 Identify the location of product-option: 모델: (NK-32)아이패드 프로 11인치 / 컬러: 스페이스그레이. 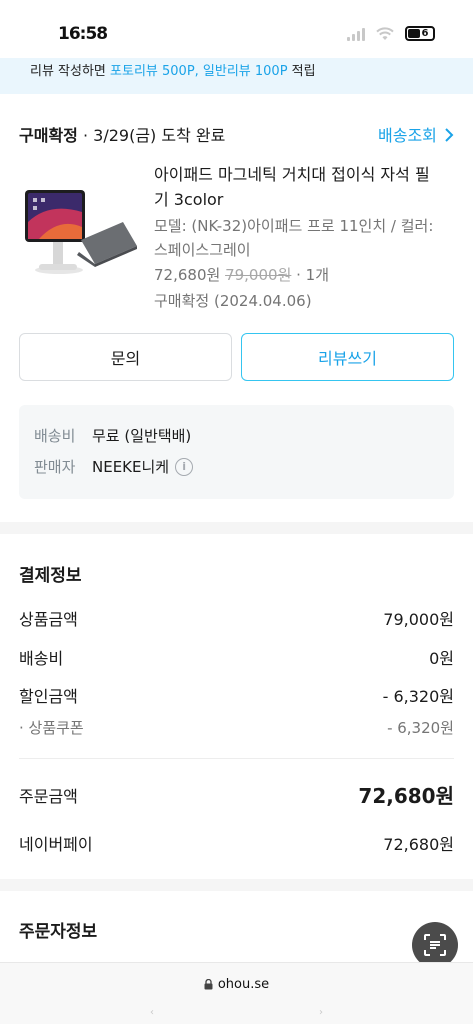
(294, 238).